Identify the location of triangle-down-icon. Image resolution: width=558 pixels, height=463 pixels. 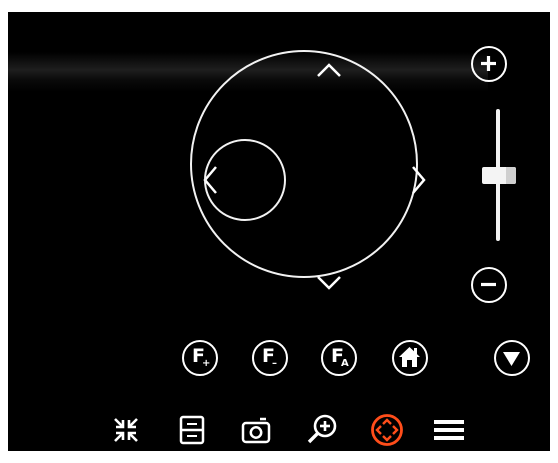
(511, 359).